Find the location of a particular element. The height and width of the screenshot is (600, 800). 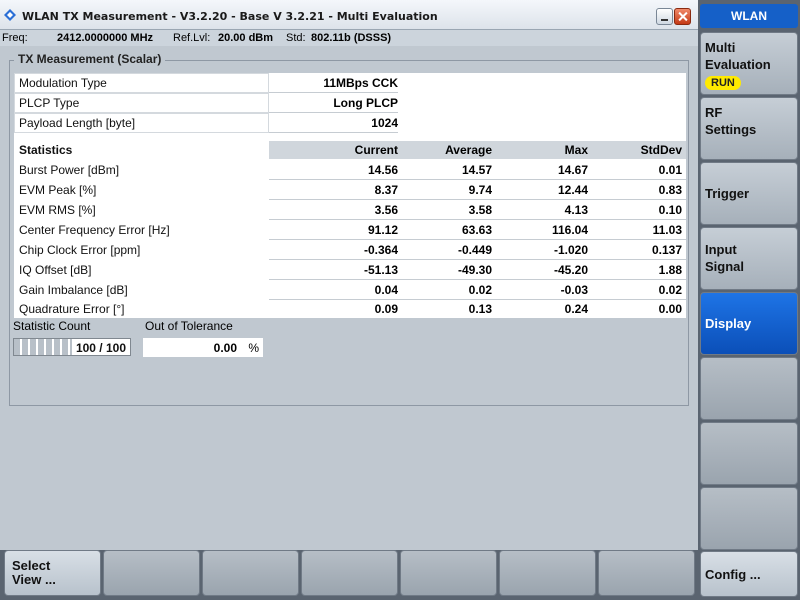

stat-value-average: 3.58 is located at coordinates (480, 210).